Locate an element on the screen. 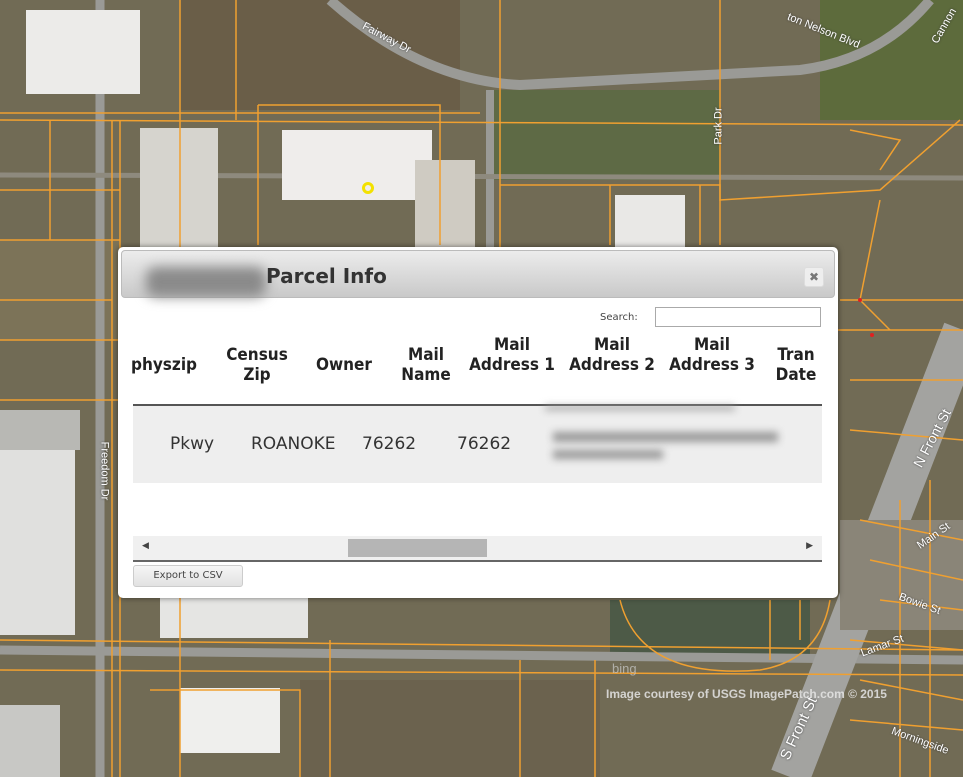 The height and width of the screenshot is (777, 963). horizontal-scrollbar: ◀ ▶ is located at coordinates (477, 549).